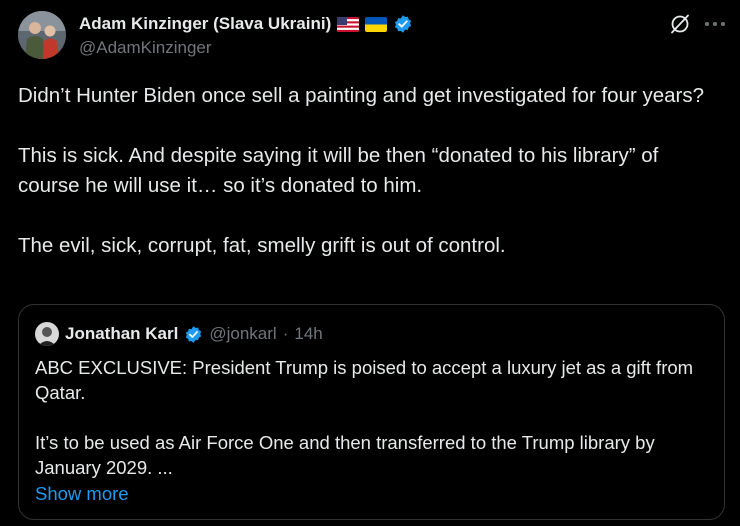  I want to click on author-display-name: Adam Kinzinger (Slava Ukraini), so click(205, 24).